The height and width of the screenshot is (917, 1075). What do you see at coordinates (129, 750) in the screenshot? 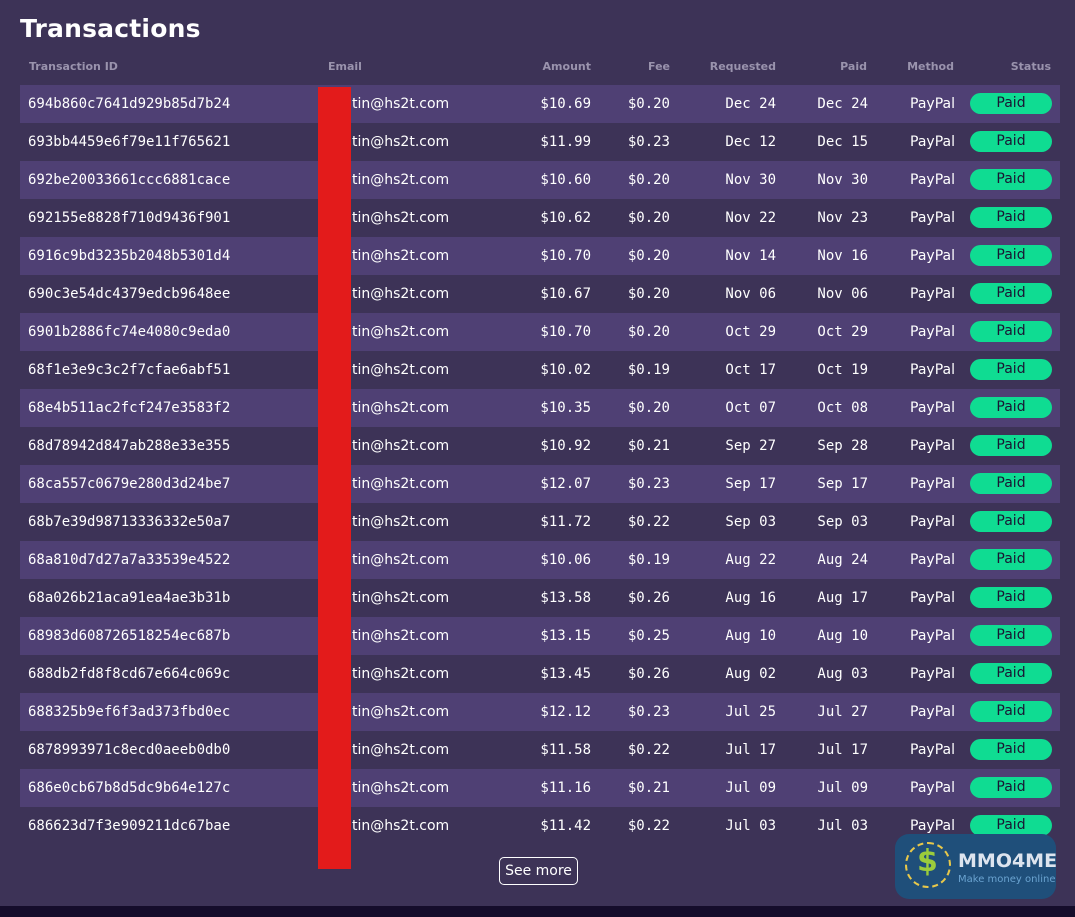
I see `transaction-id: 6878993971c8ecd0aeeb0db0` at bounding box center [129, 750].